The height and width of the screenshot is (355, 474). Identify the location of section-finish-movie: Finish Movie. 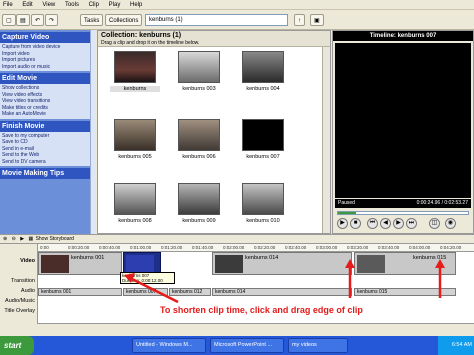
(48, 126).